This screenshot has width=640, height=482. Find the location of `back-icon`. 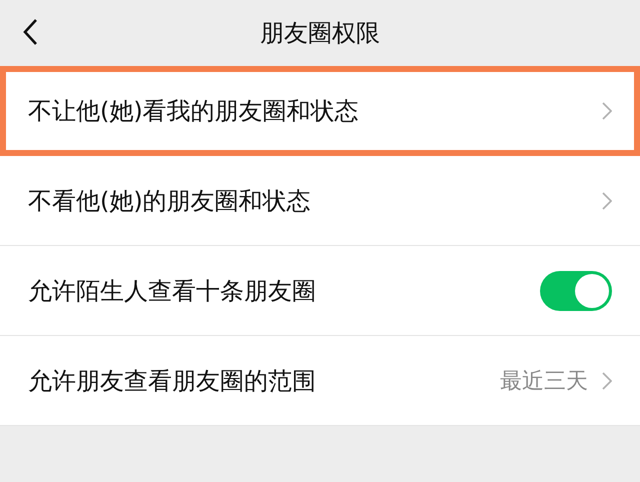

back-icon is located at coordinates (30, 32).